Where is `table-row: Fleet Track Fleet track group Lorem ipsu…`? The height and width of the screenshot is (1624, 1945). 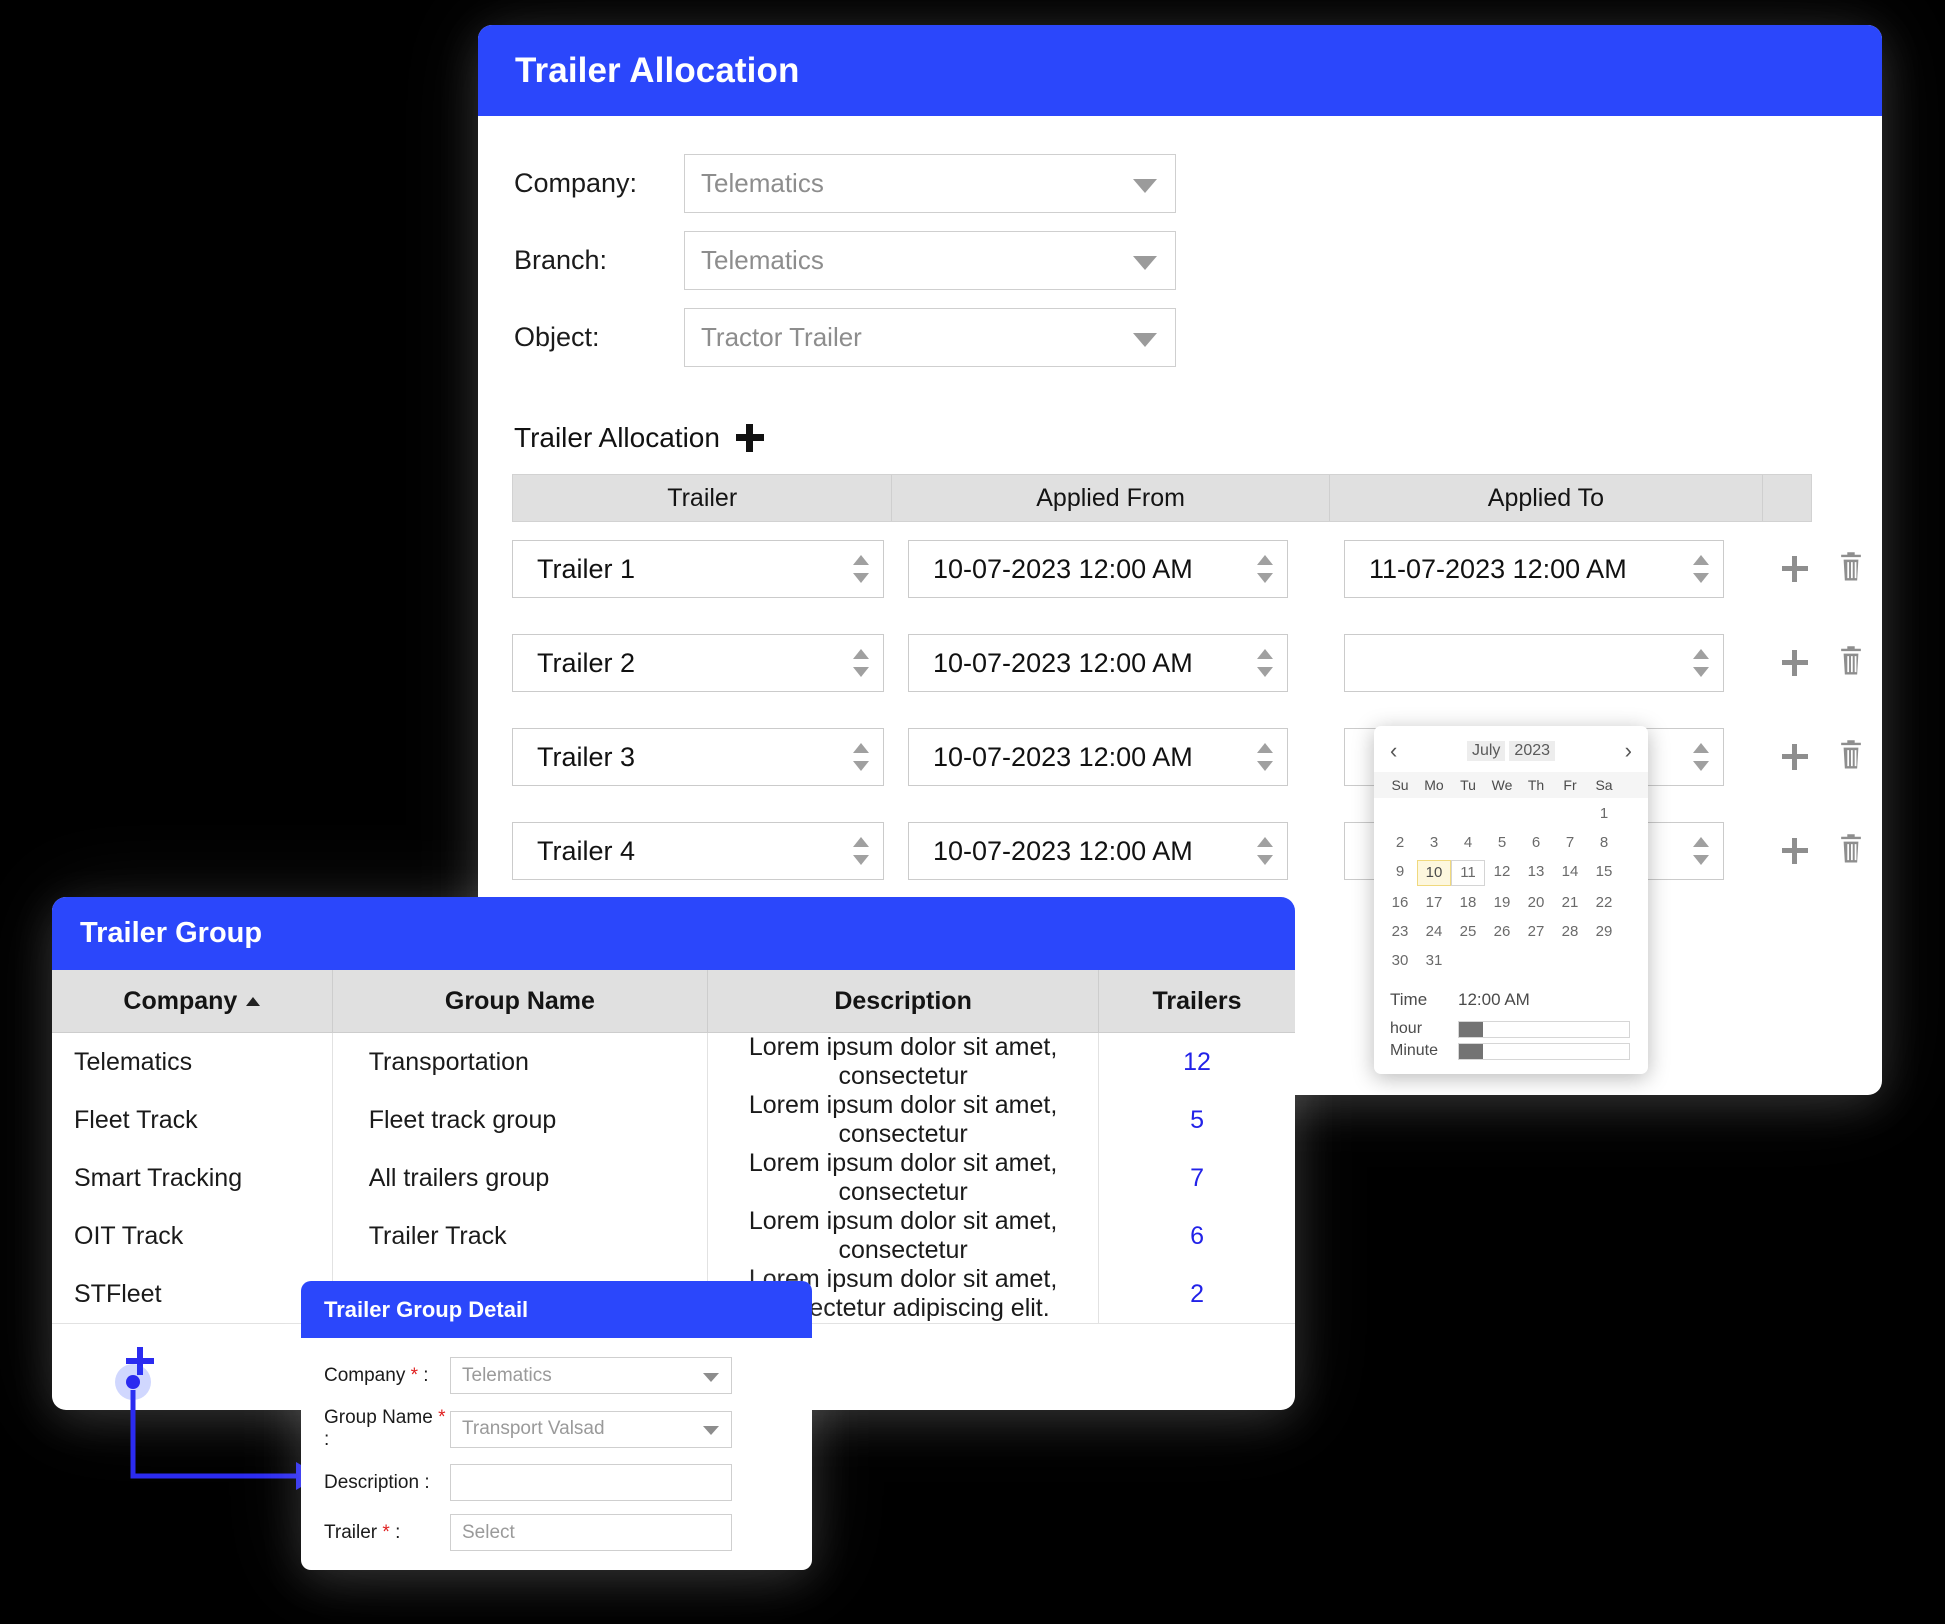
table-row: Fleet Track Fleet track group Lorem ipsu… is located at coordinates (673, 1120).